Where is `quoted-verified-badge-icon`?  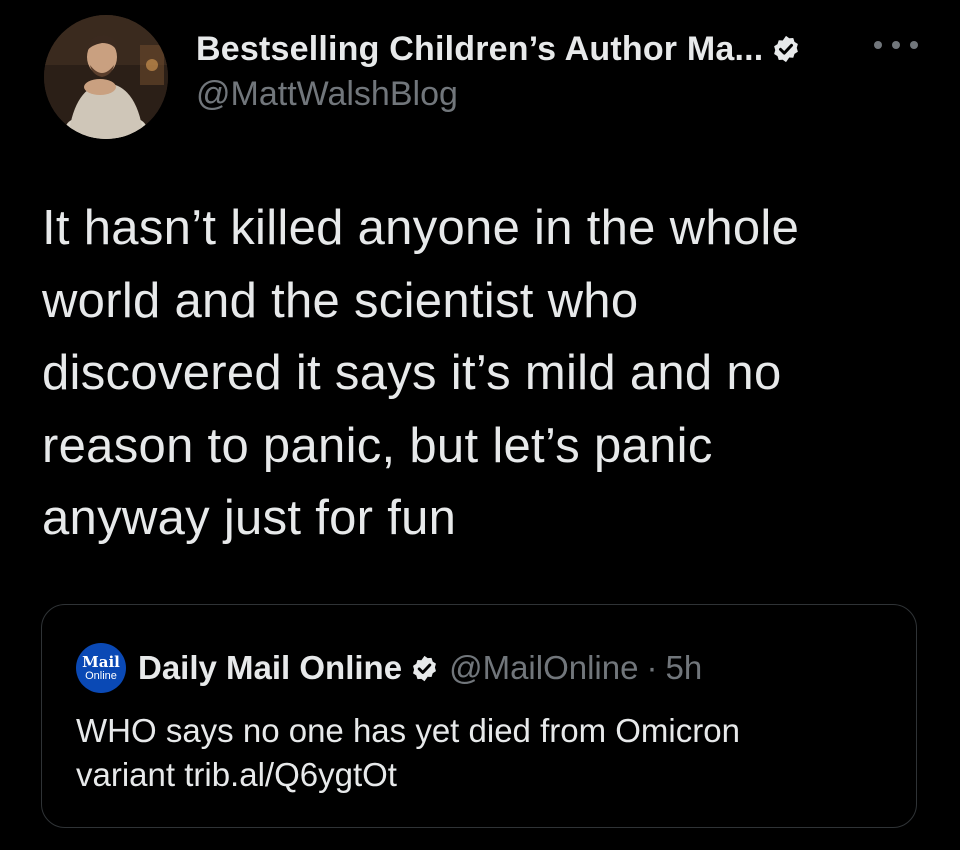
quoted-verified-badge-icon is located at coordinates (424, 668).